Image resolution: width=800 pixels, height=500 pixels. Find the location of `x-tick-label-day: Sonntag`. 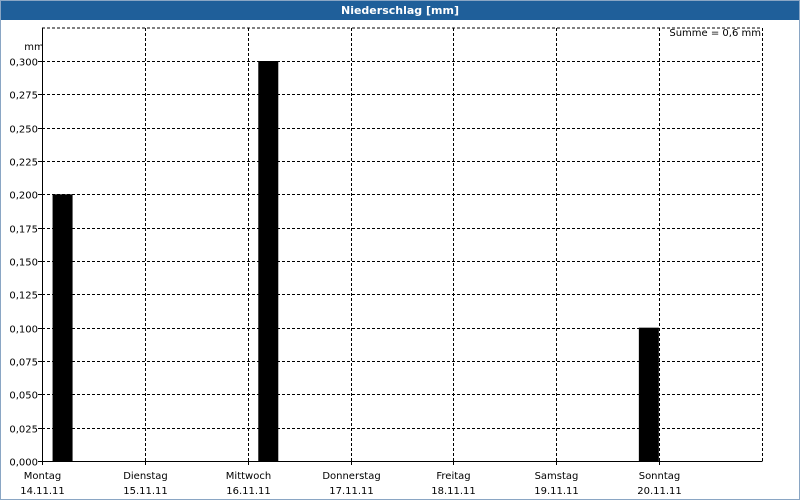

x-tick-label-day: Sonntag is located at coordinates (660, 476).